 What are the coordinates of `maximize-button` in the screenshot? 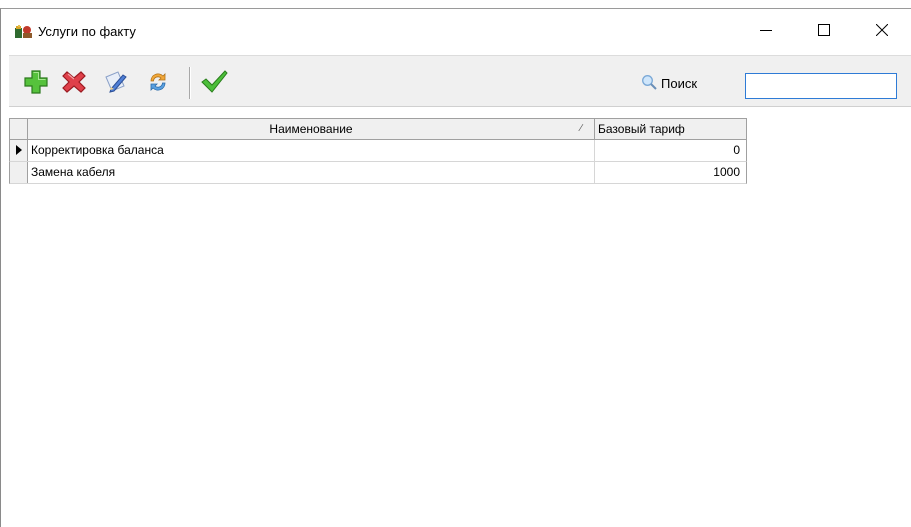 It's located at (824, 31).